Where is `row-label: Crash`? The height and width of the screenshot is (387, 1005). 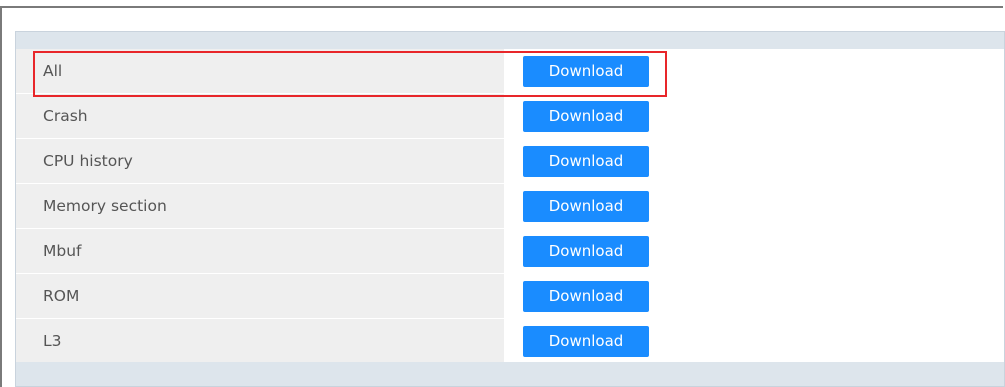
row-label: Crash is located at coordinates (260, 116).